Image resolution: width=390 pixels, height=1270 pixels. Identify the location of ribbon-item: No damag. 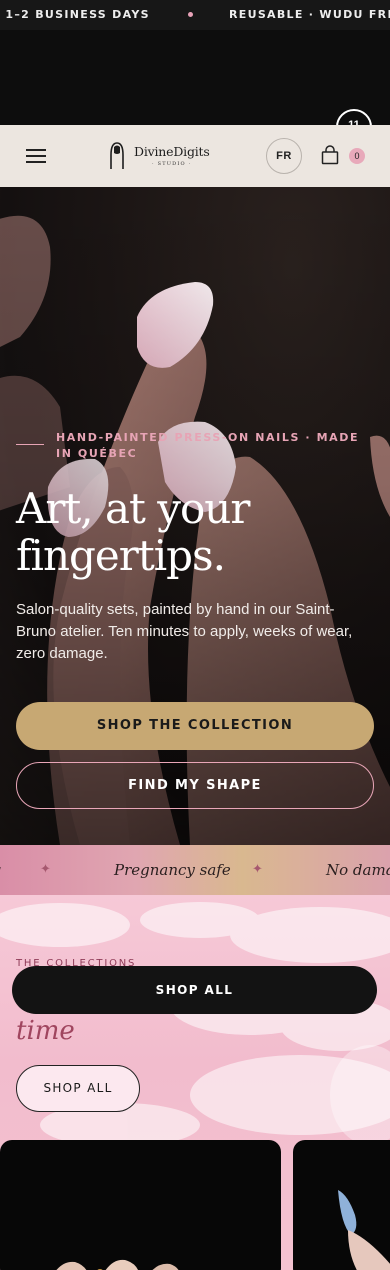
(358, 870).